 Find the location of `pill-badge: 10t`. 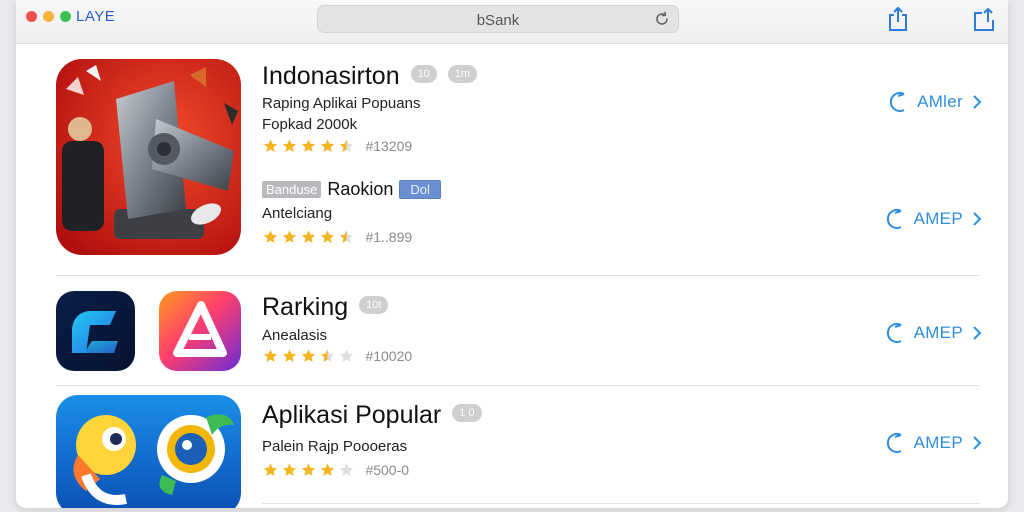

pill-badge: 10t is located at coordinates (374, 305).